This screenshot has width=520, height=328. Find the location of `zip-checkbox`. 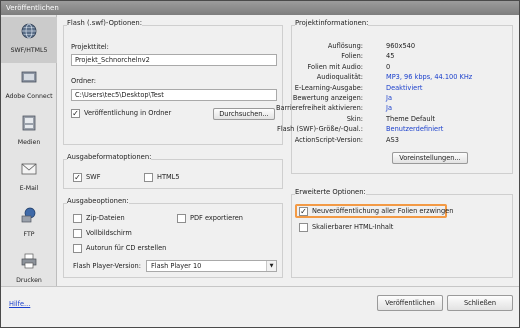

zip-checkbox is located at coordinates (77, 218).